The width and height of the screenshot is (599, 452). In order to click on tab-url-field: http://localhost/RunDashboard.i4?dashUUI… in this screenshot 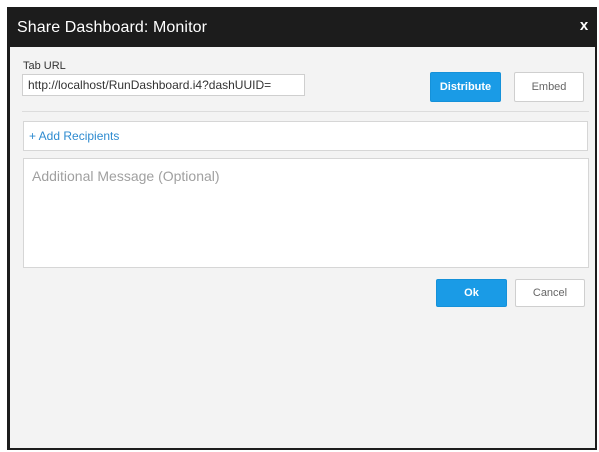, I will do `click(163, 85)`.